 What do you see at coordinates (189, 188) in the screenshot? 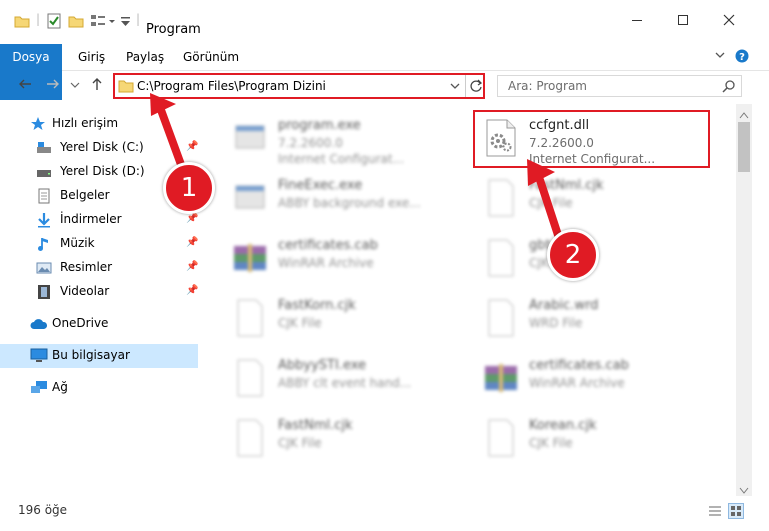
I see `step-badge-1: 1` at bounding box center [189, 188].